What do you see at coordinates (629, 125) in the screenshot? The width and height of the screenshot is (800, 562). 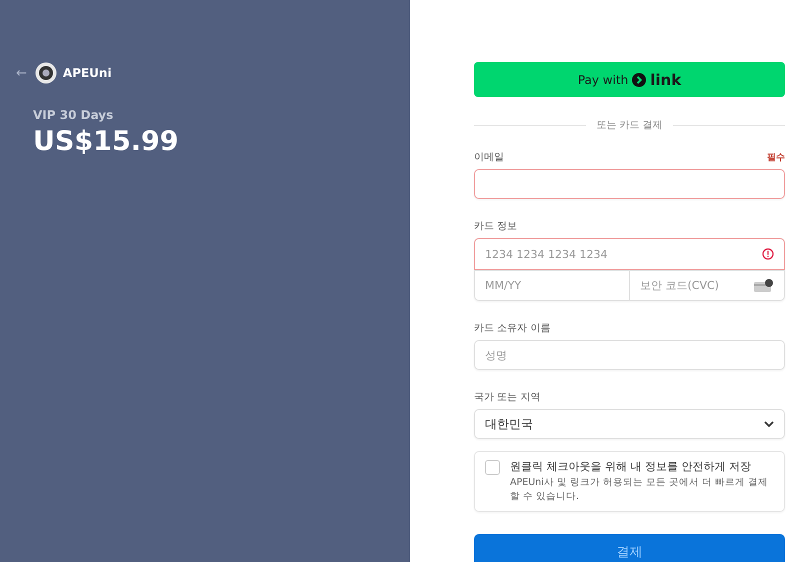 I see `divider-label: 또는 카드 결제` at bounding box center [629, 125].